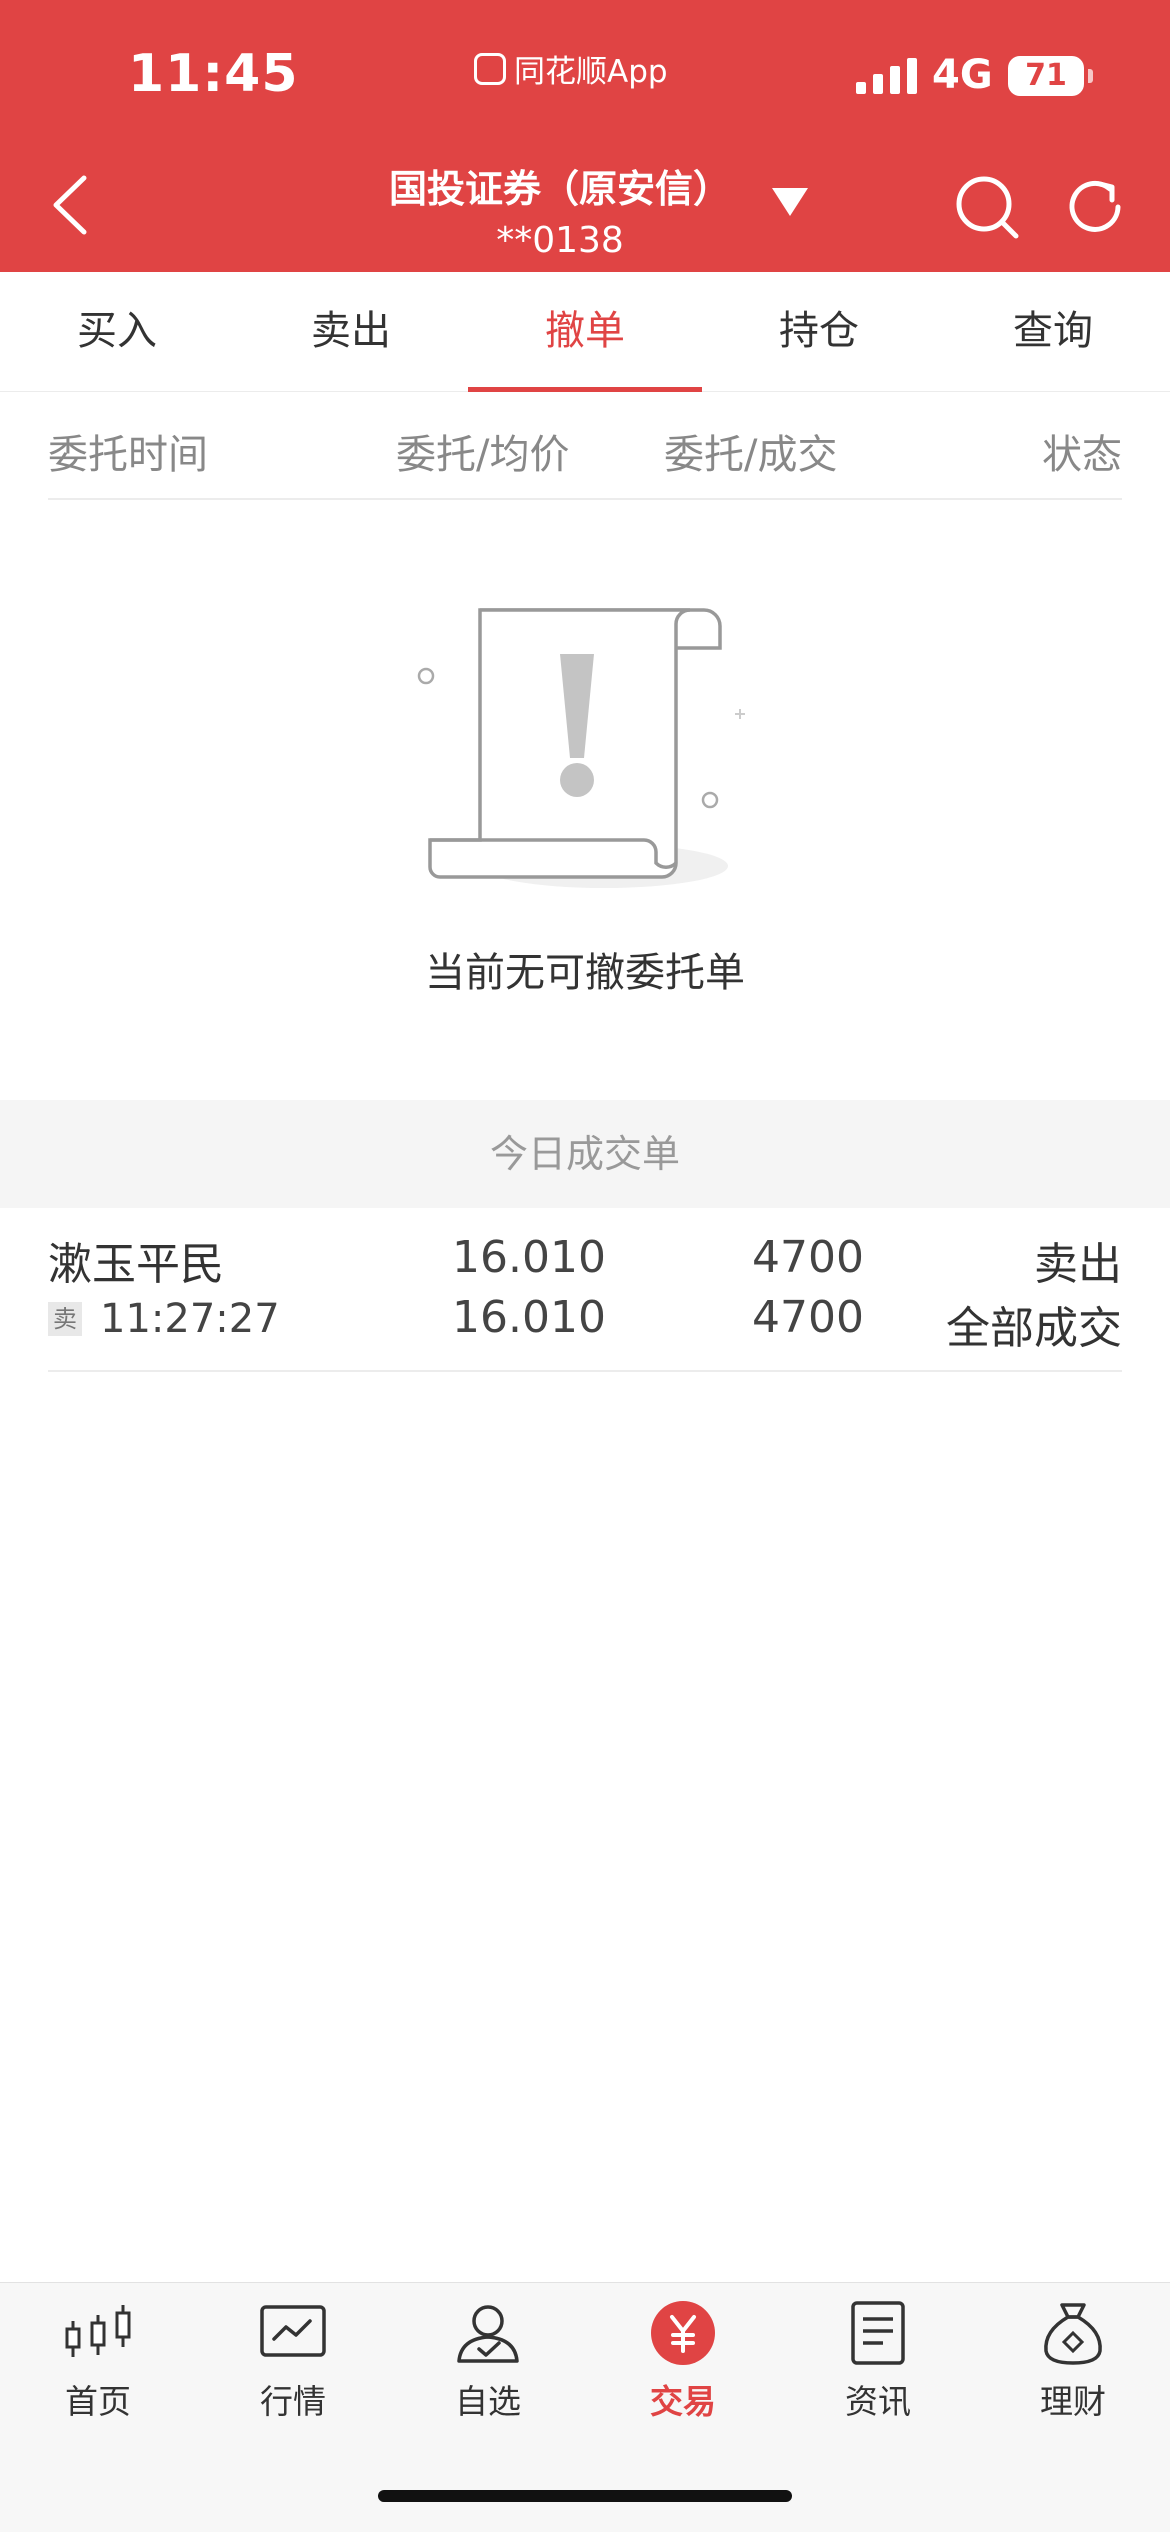 The width and height of the screenshot is (1170, 2532). Describe the element at coordinates (351, 332) in the screenshot. I see `tab-sell: 卖出` at that location.